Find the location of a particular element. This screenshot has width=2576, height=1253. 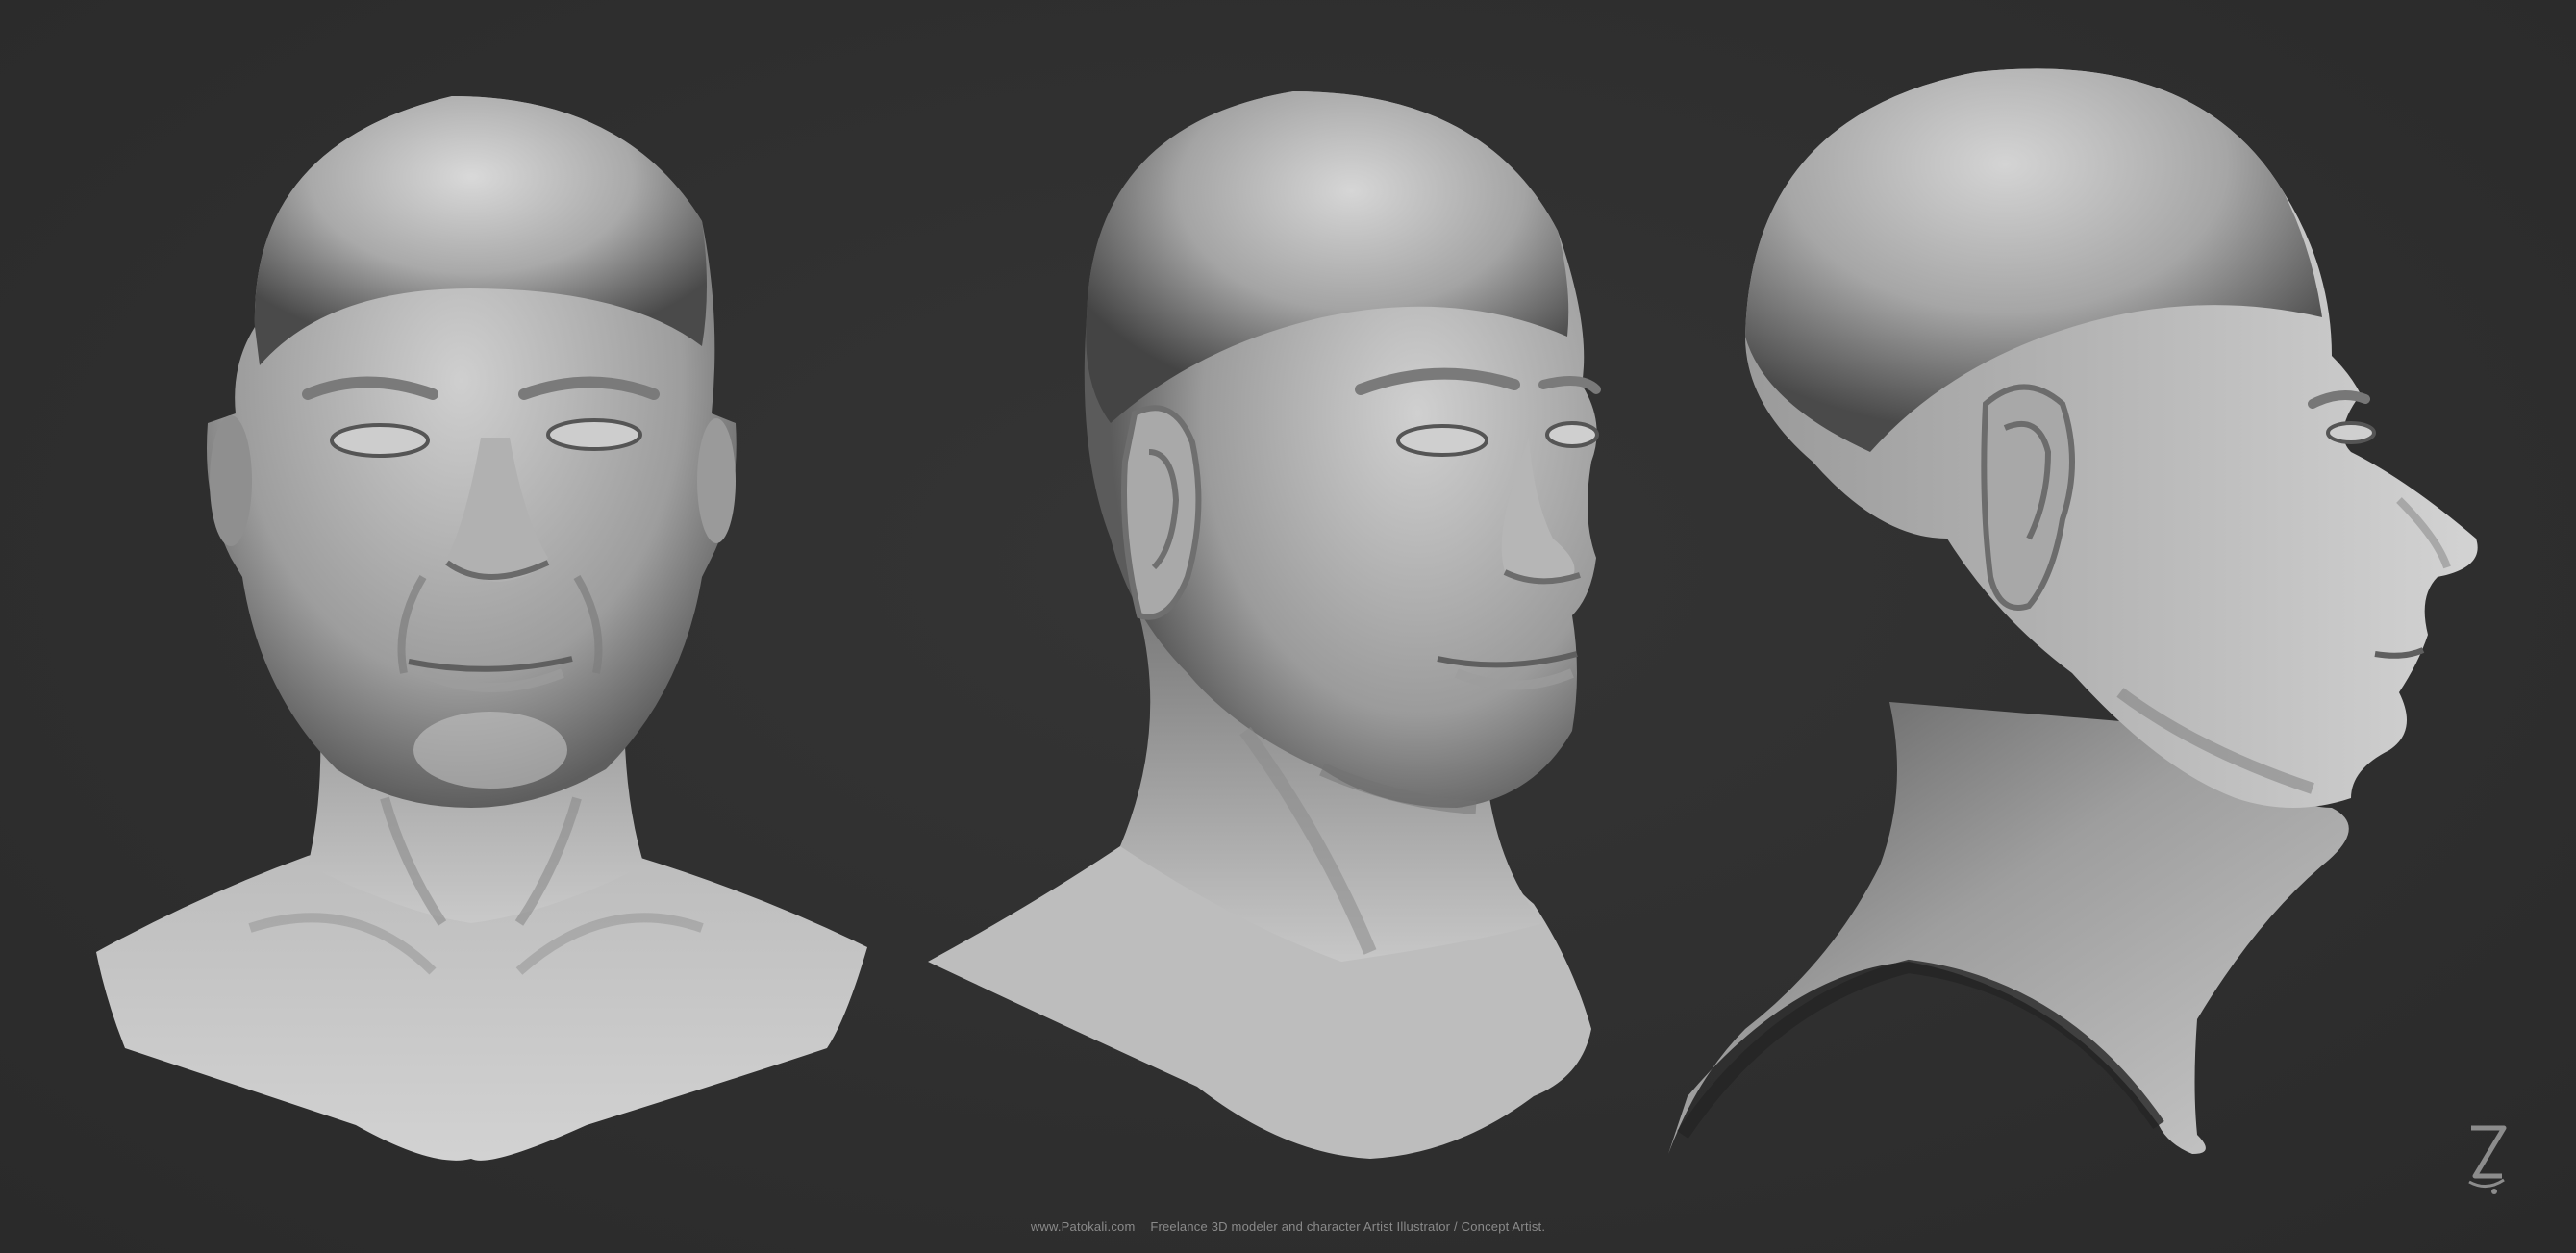

website-url: www.Patokali.com is located at coordinates (1083, 1226).